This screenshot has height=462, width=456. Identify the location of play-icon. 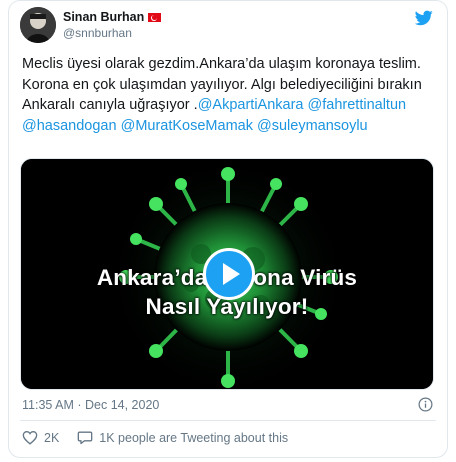
(231, 274).